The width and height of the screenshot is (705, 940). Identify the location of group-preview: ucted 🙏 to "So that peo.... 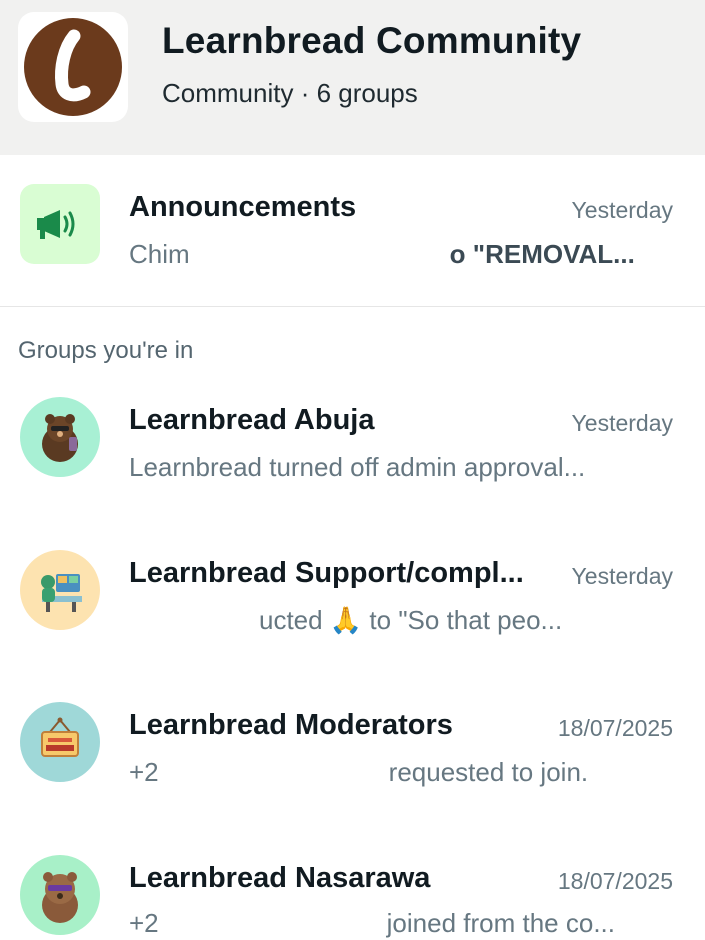
(399, 621).